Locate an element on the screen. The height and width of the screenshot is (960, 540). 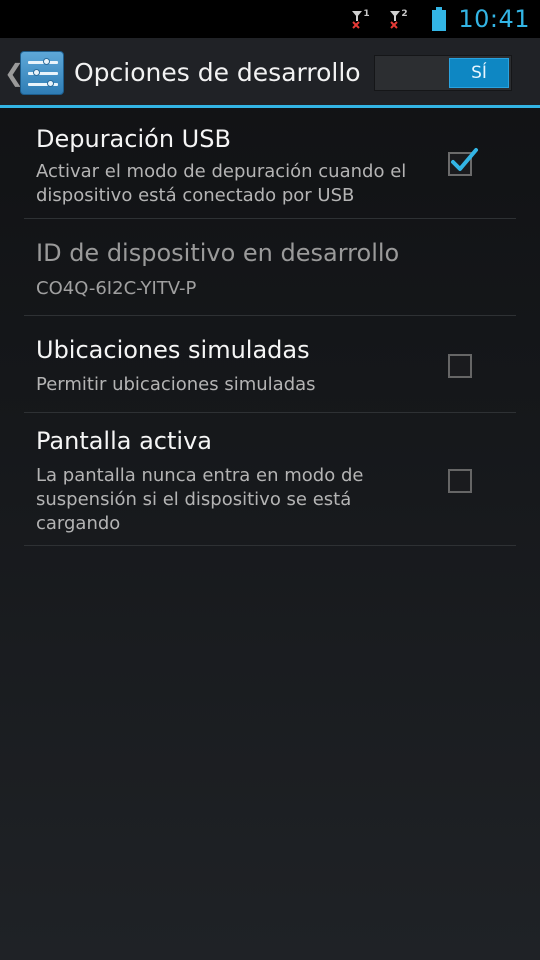
signal-sim1-no-service-icon: 1 is located at coordinates (362, 19).